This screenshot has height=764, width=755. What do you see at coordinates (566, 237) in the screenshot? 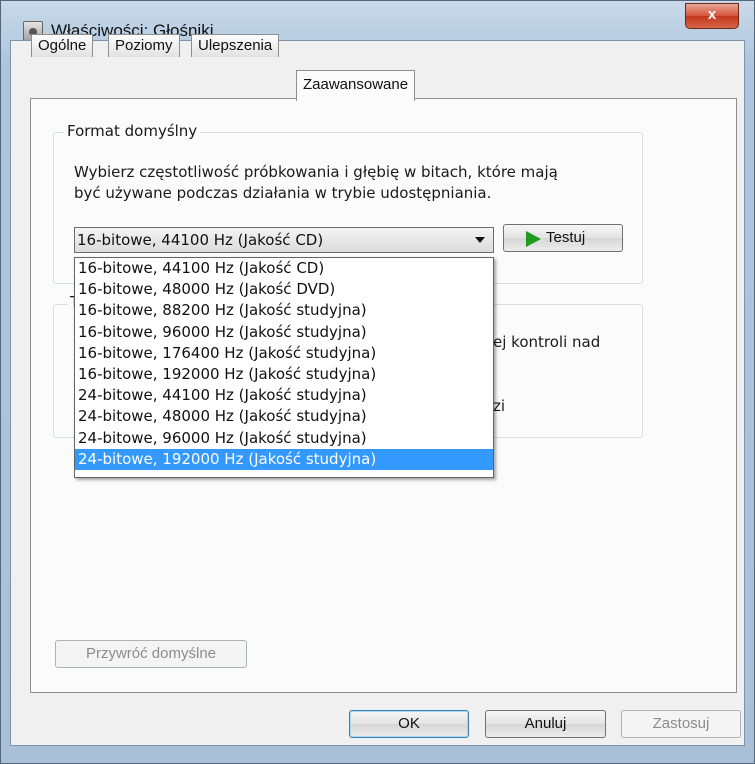
I see `test-button-label: Testuj` at bounding box center [566, 237].